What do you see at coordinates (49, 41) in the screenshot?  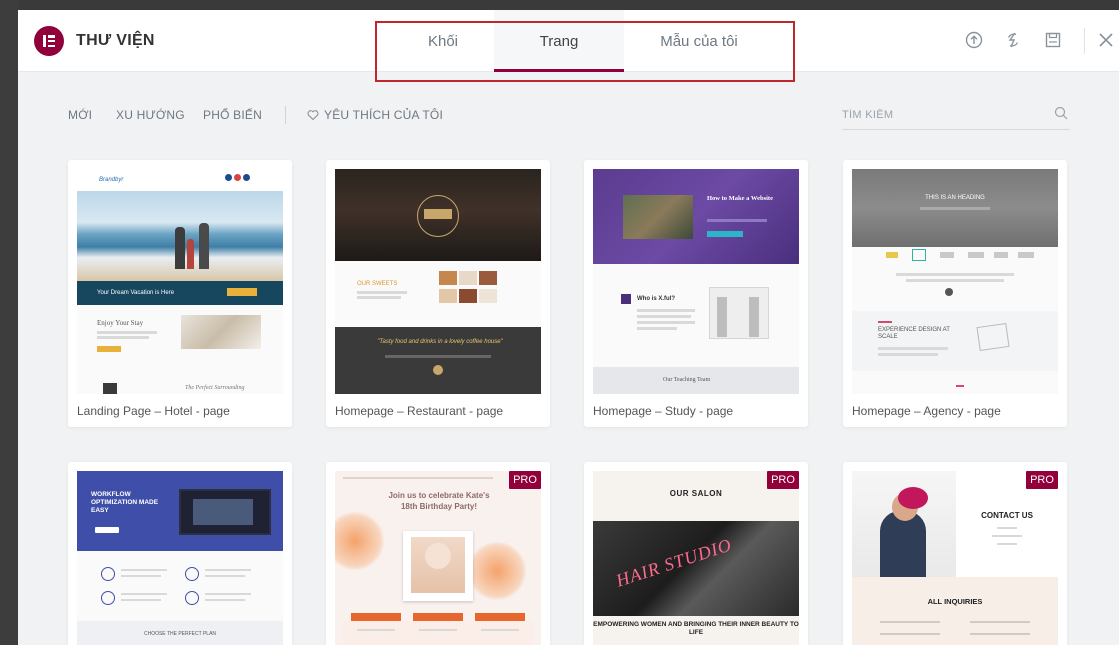 I see `elementor-logo-icon` at bounding box center [49, 41].